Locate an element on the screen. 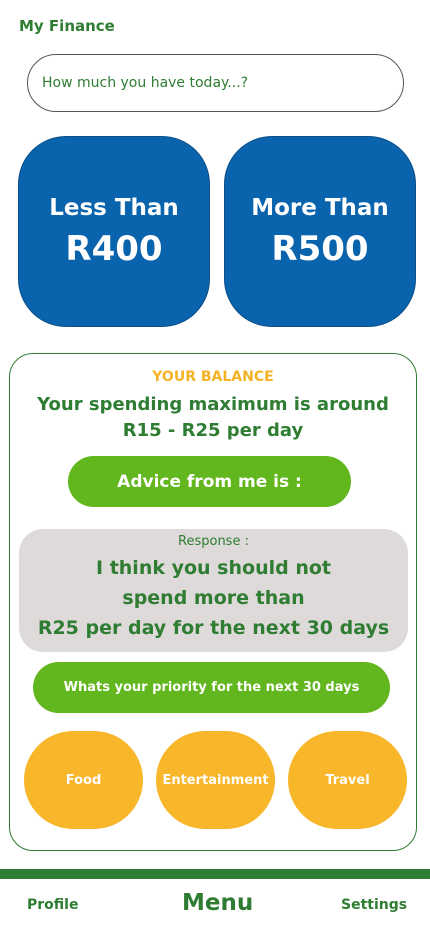  nav-divider is located at coordinates (215, 874).